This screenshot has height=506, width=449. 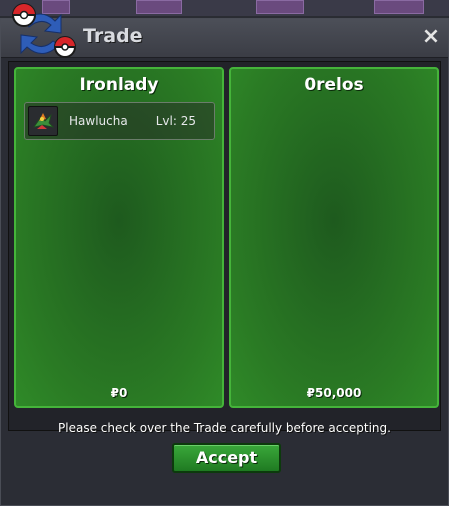 What do you see at coordinates (119, 85) in the screenshot?
I see `left-player-name: Ironlady` at bounding box center [119, 85].